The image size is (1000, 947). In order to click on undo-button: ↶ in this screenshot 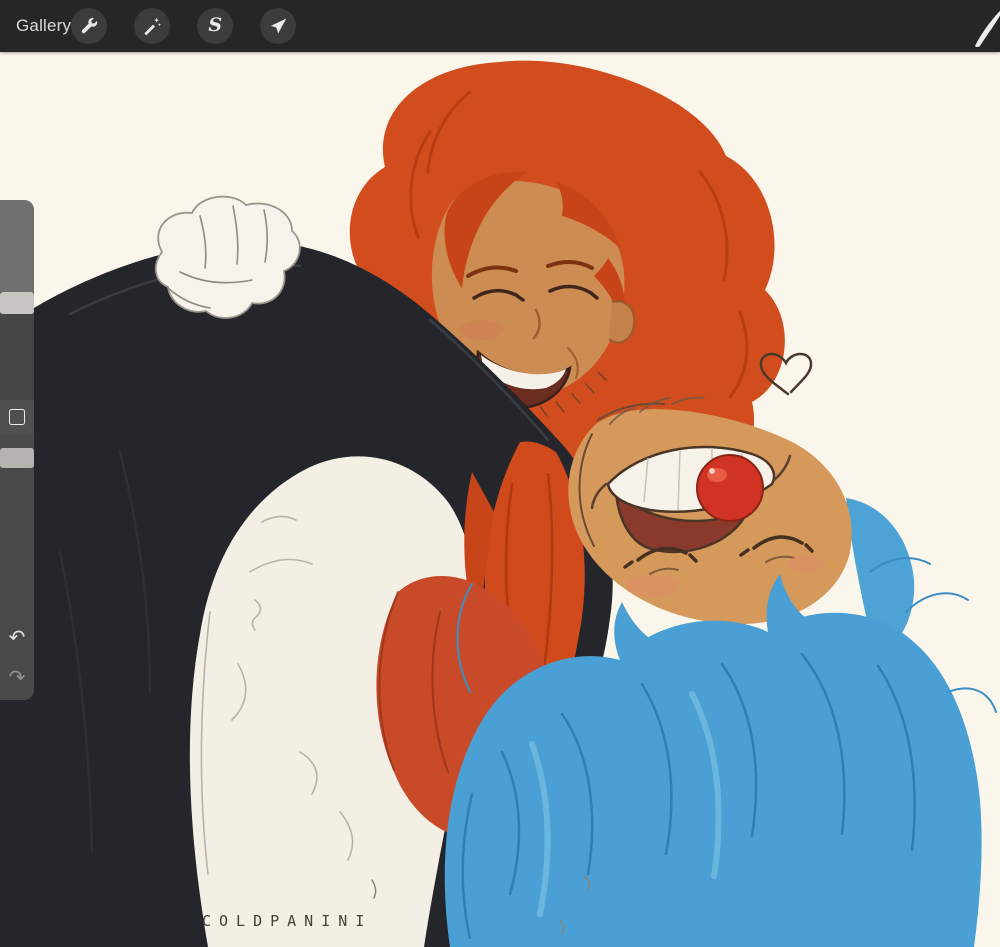, I will do `click(17, 637)`.